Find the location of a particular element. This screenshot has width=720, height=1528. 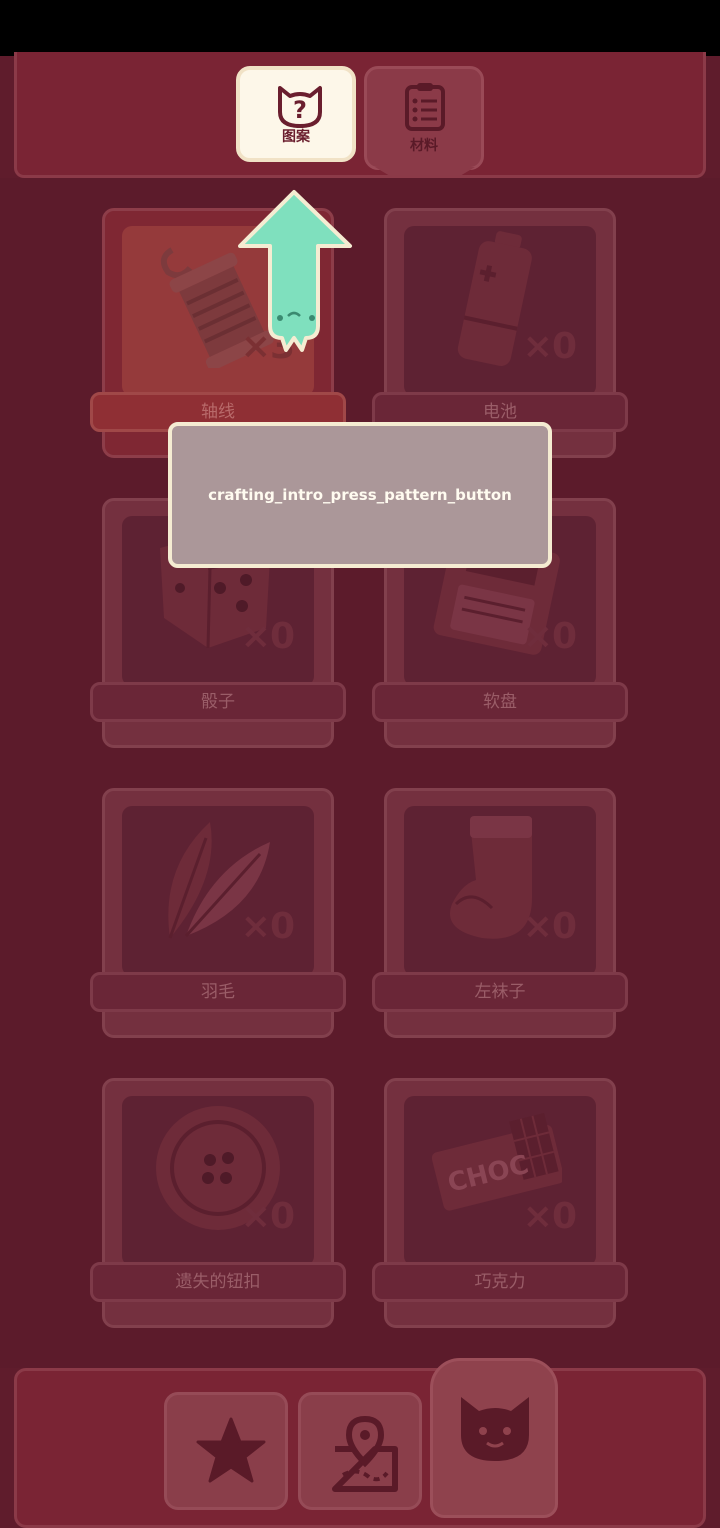

tutorial-message: crafting_intro_press_pattern_button is located at coordinates (360, 495).